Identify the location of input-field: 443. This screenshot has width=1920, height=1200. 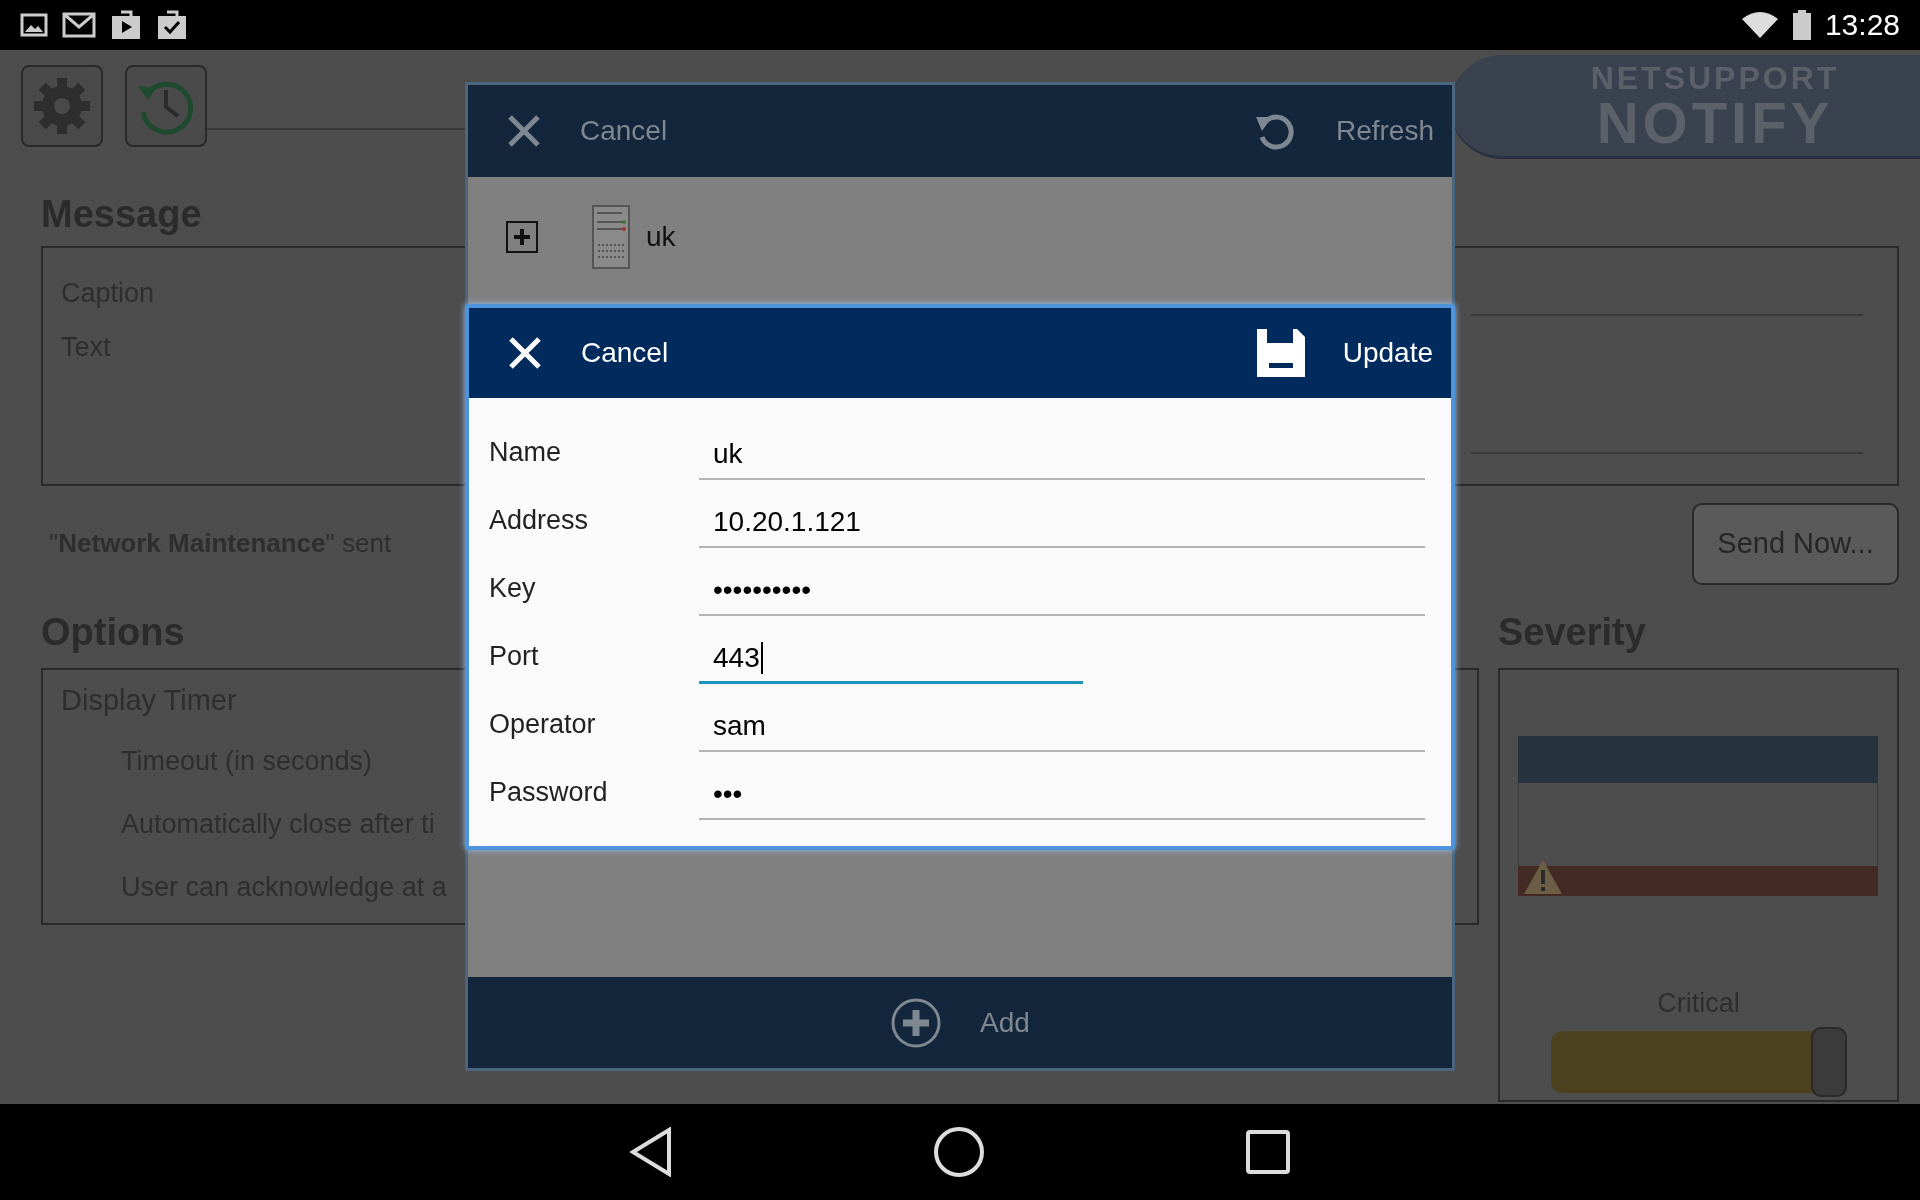
(891, 659).